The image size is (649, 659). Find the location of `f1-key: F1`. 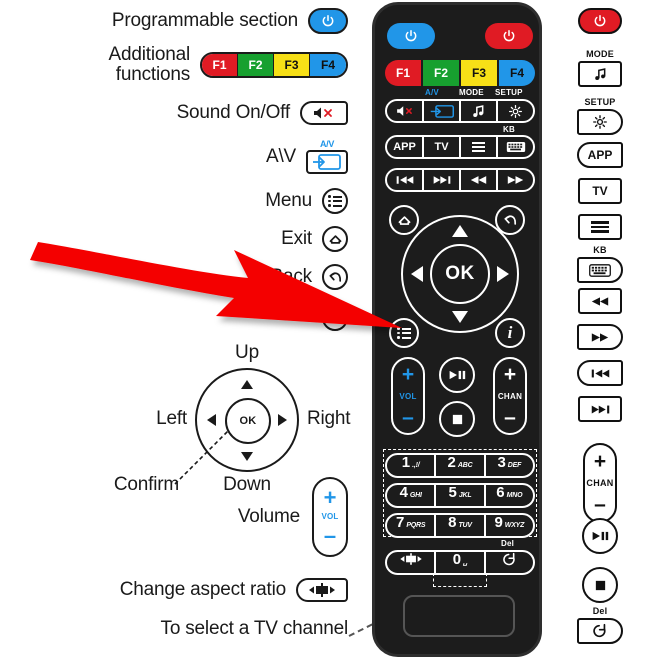

f1-key: F1 is located at coordinates (220, 65).